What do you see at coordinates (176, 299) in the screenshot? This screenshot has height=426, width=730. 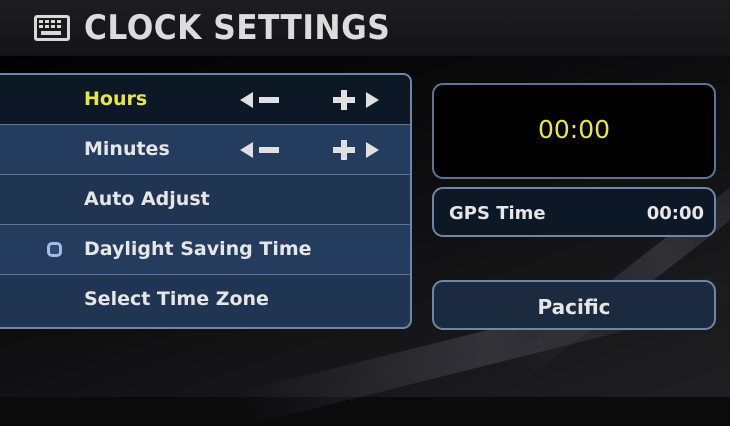 I see `menu-item-label: Select Time Zone` at bounding box center [176, 299].